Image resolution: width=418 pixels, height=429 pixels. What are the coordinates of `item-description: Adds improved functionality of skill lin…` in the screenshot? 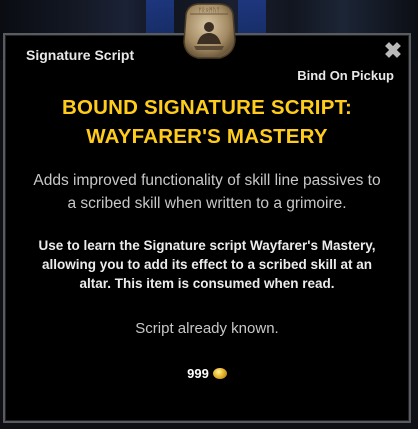 It's located at (207, 192).